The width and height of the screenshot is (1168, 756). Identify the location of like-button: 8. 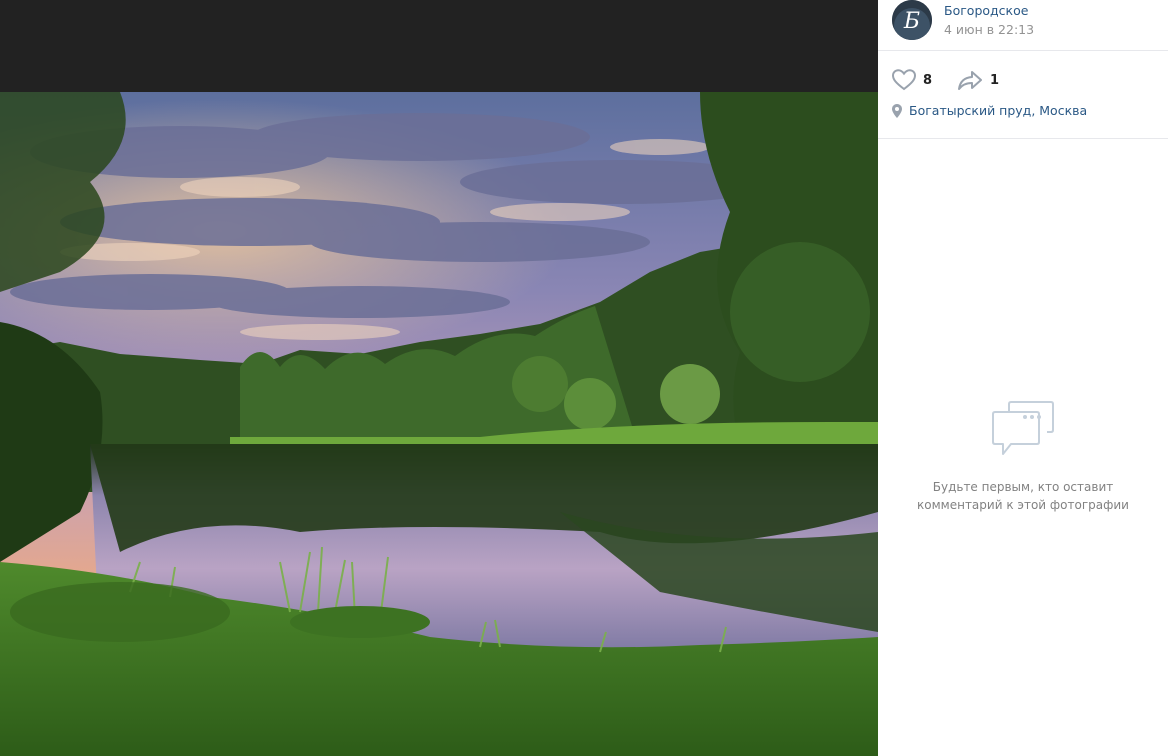
(912, 80).